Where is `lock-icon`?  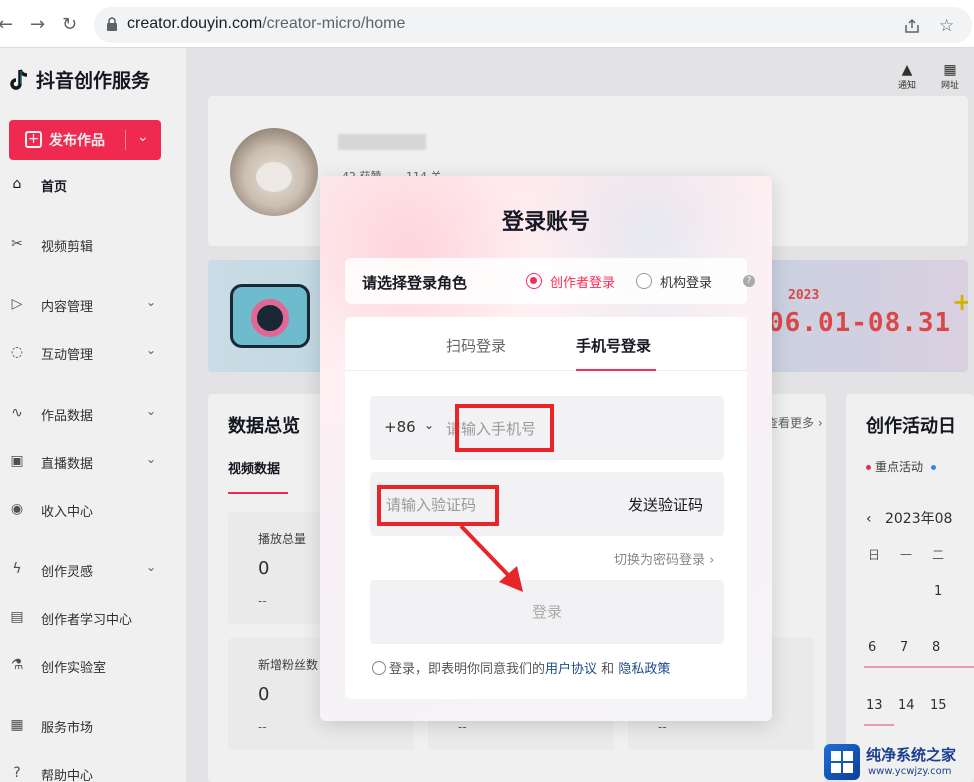
lock-icon is located at coordinates (112, 24).